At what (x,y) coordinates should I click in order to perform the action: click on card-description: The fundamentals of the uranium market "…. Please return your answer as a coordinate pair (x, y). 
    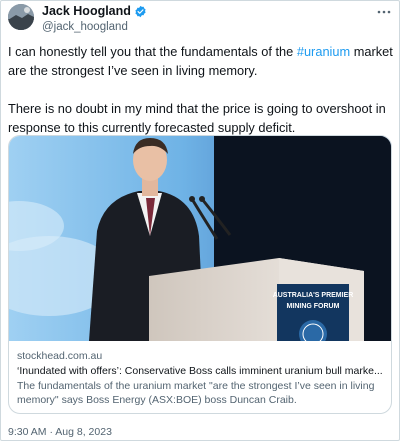
    Looking at the image, I should click on (196, 393).